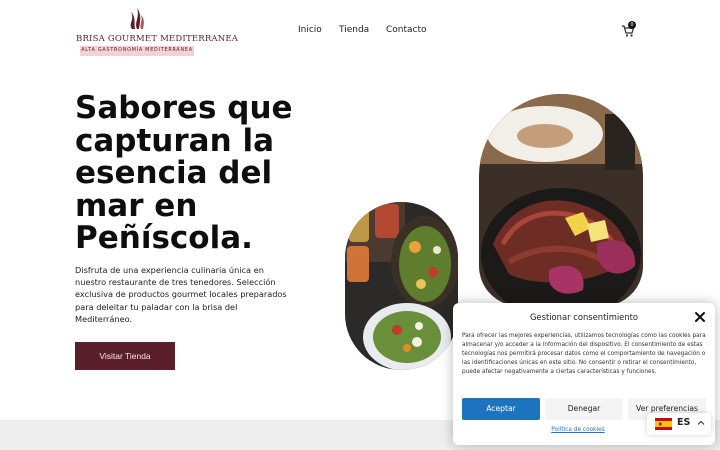  I want to click on cookie-title: Gestionar consentimiento, so click(584, 317).